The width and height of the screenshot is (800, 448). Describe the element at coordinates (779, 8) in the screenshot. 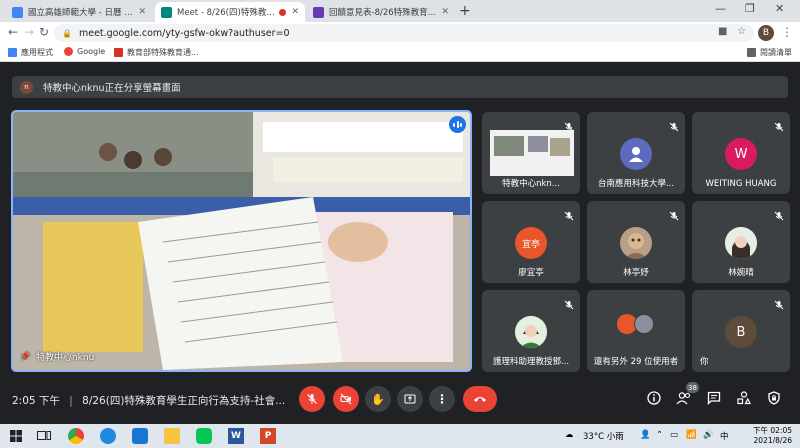

I see `close-window-icon: ✕` at that location.